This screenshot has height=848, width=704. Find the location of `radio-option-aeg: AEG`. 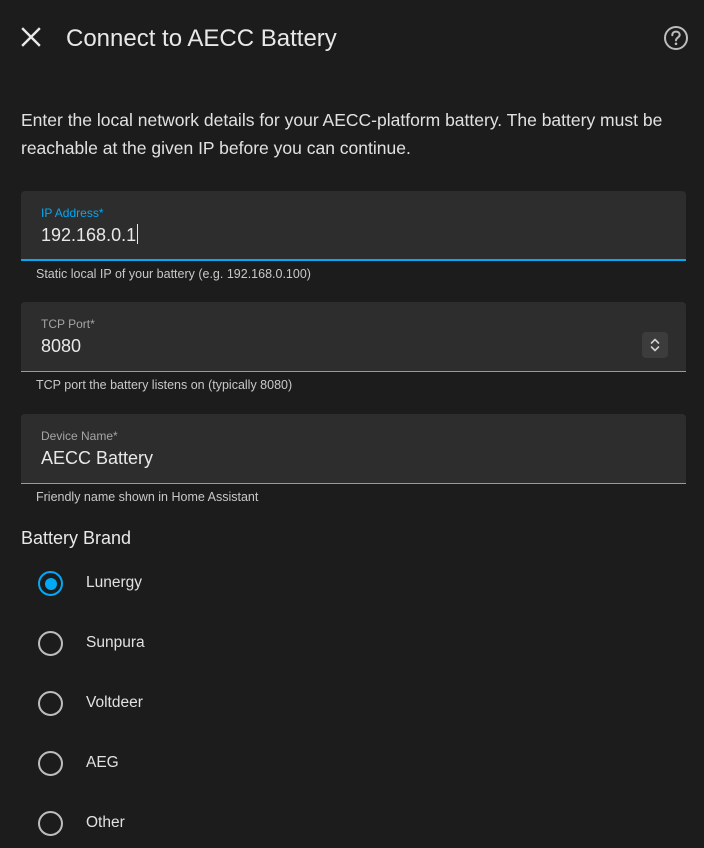

radio-option-aeg: AEG is located at coordinates (176, 763).